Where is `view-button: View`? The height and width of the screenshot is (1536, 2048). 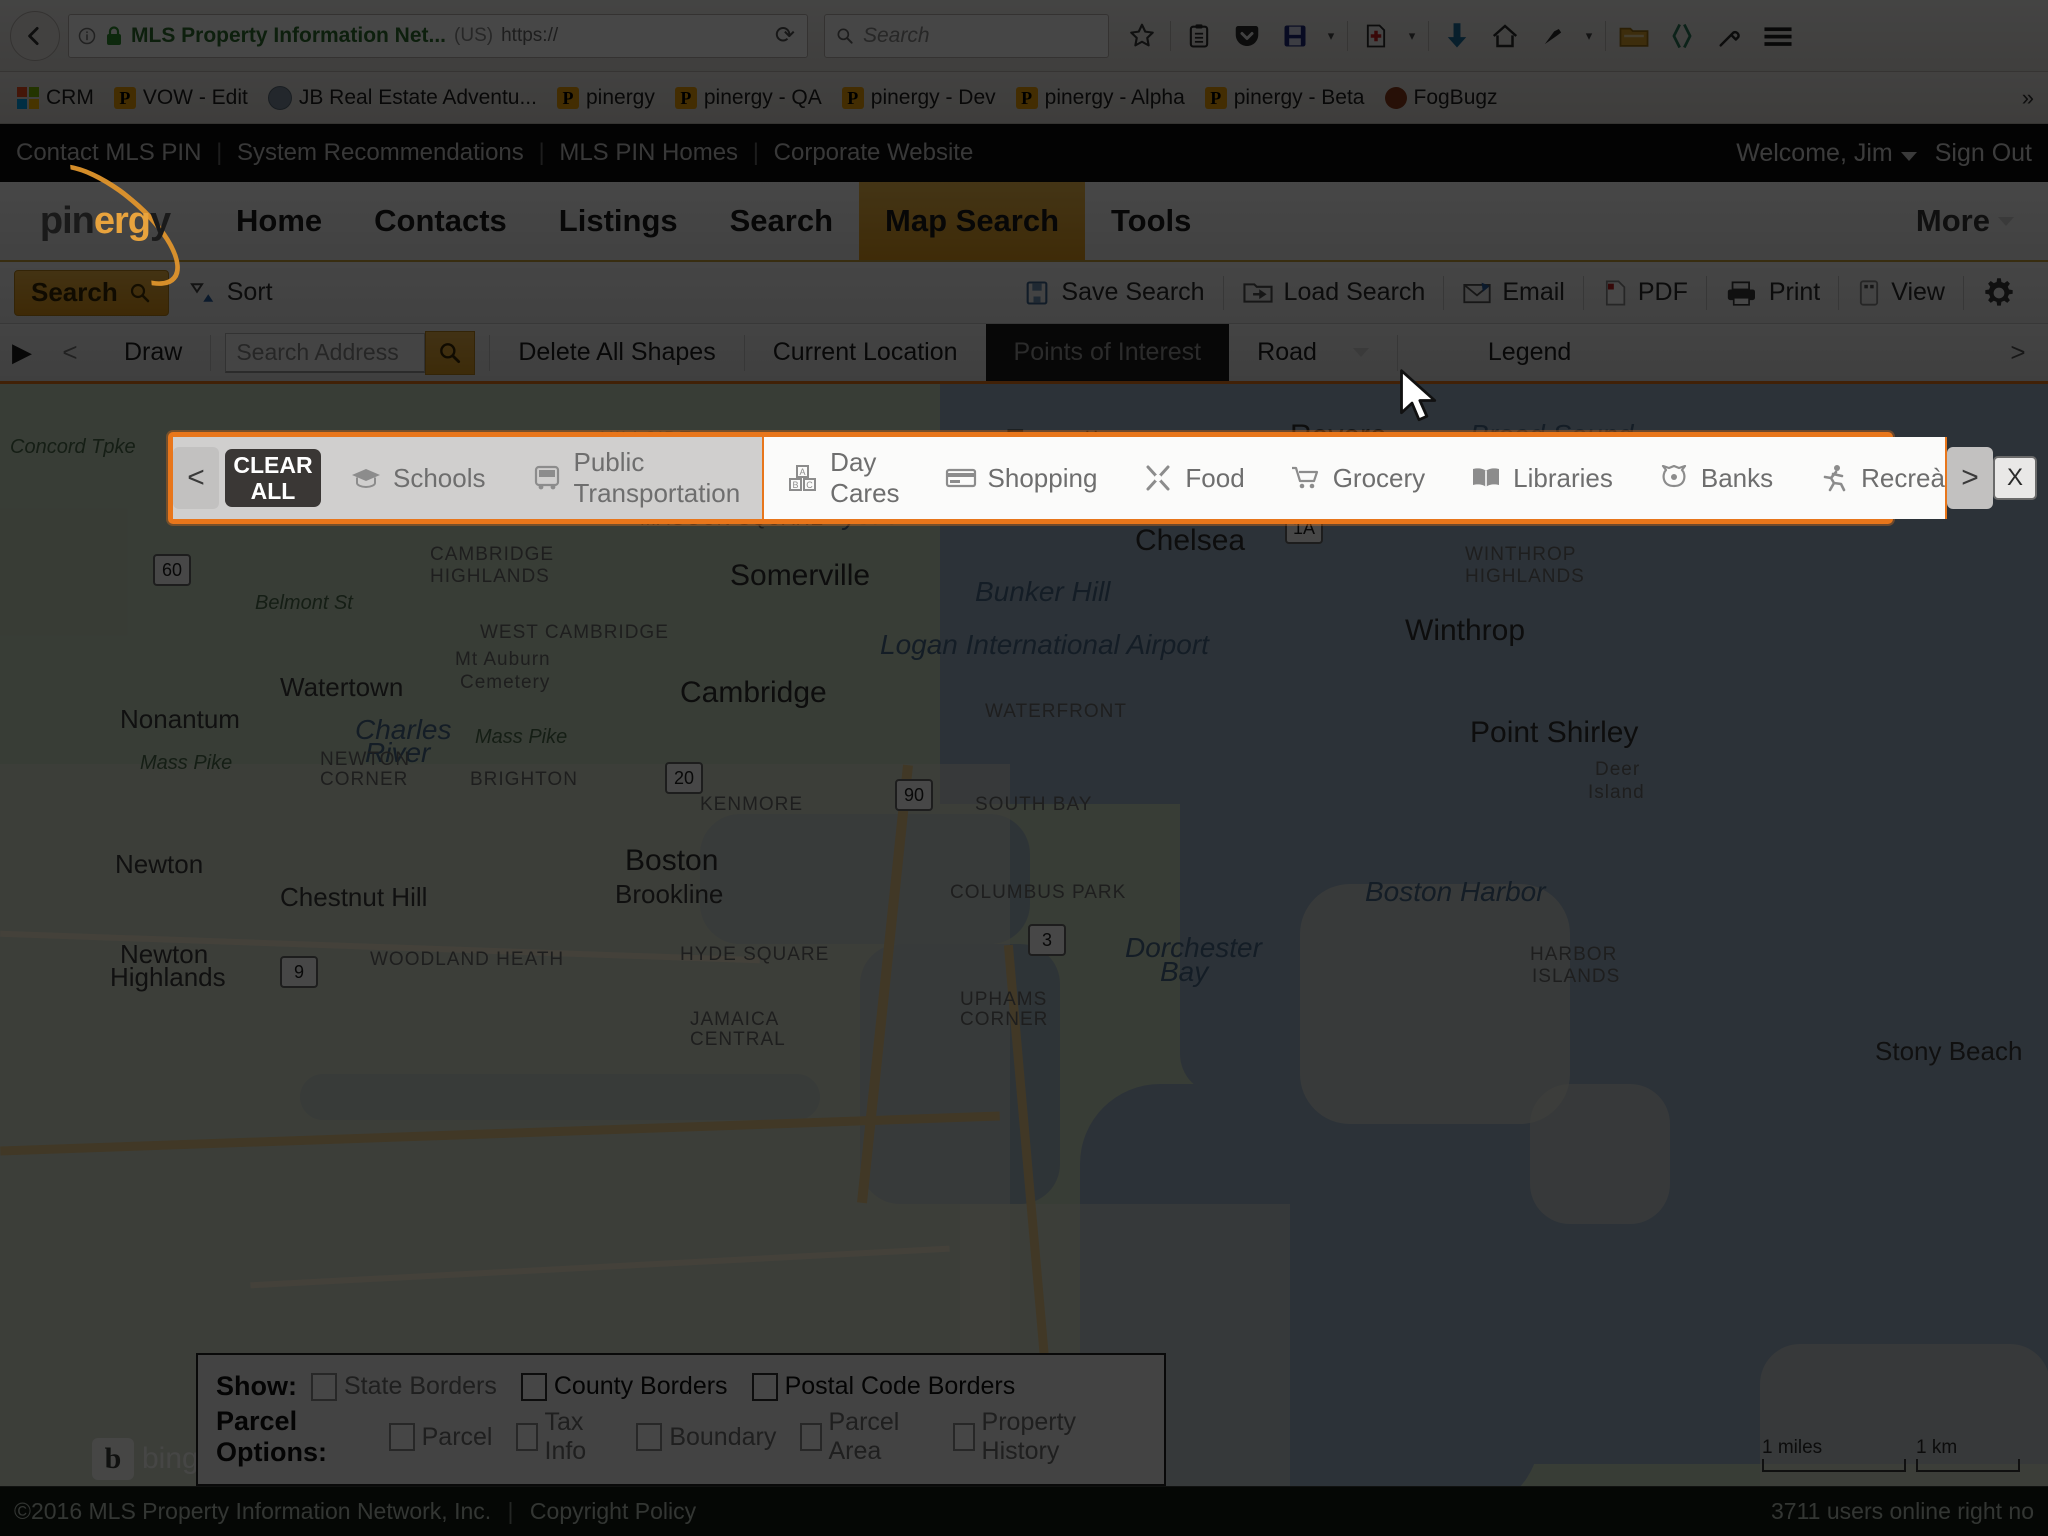 view-button: View is located at coordinates (1901, 292).